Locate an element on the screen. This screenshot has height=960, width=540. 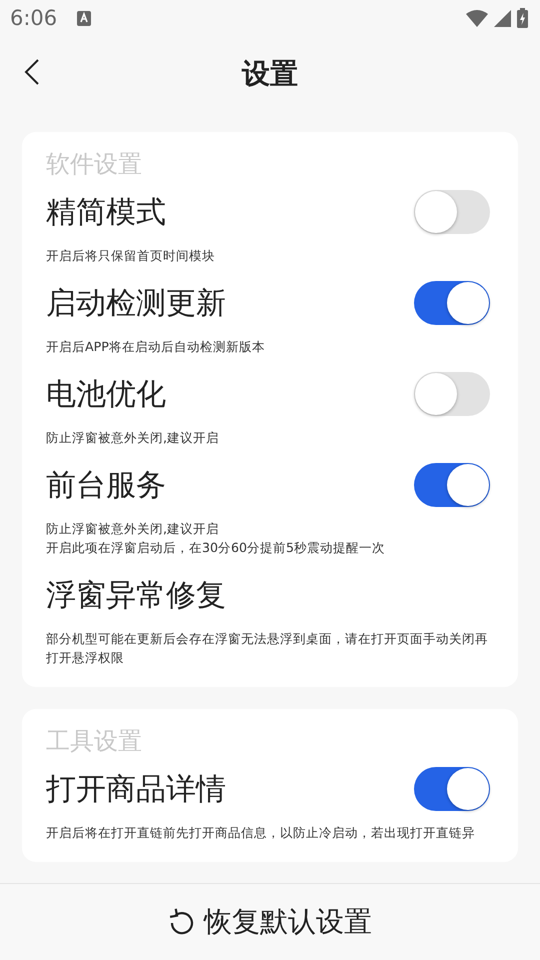
wifi-icon is located at coordinates (477, 18).